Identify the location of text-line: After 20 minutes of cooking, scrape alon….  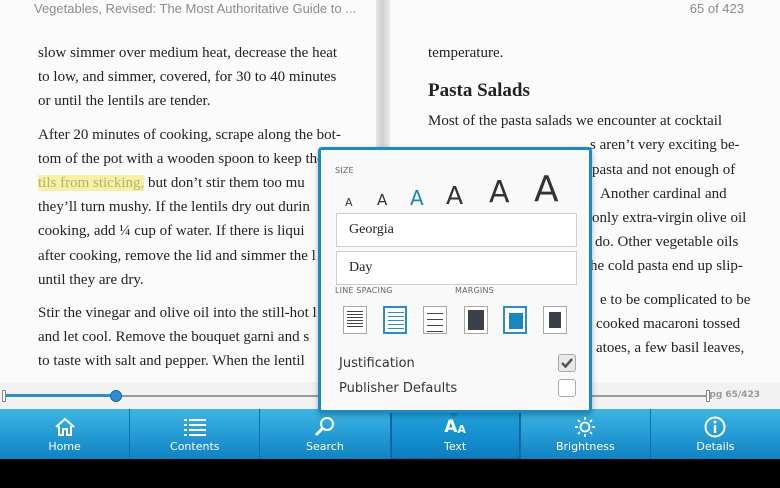
(189, 134).